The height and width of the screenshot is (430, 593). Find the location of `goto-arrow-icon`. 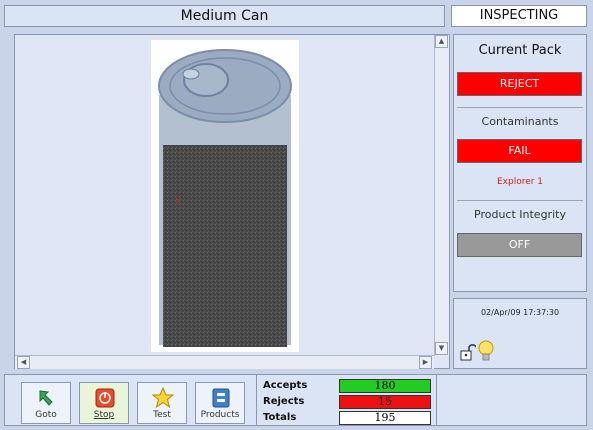

goto-arrow-icon is located at coordinates (46, 398).